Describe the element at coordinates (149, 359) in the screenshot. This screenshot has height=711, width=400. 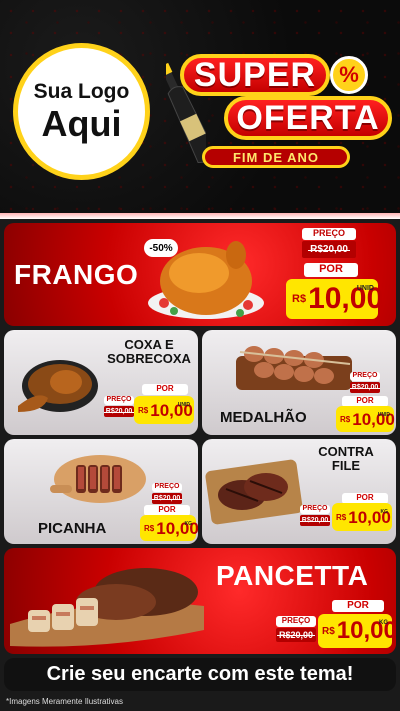
I see `product-name-line-2: SOBRECOXA` at that location.